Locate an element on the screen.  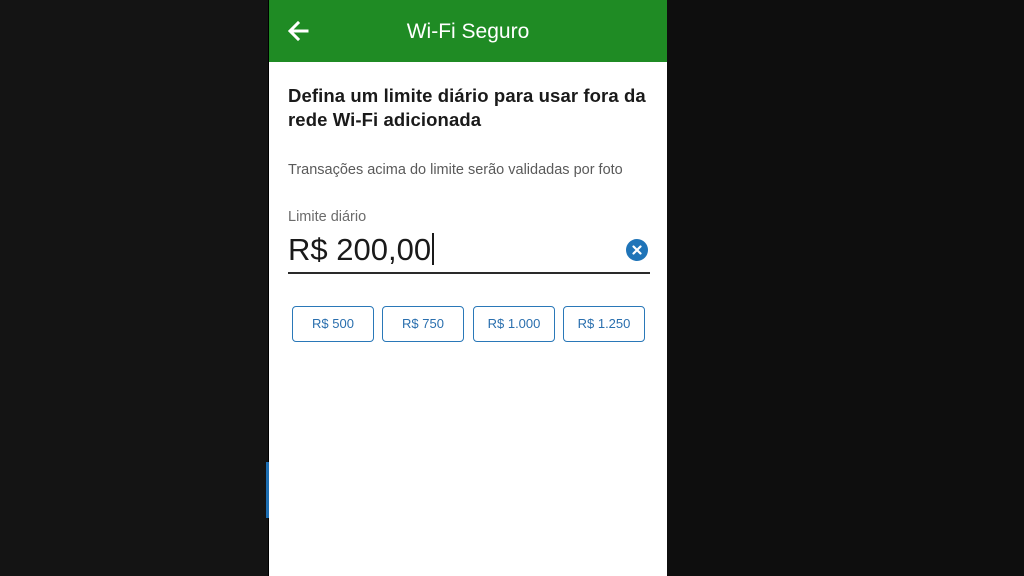
daily-limit-field: R$ 200,00 is located at coordinates (469, 251).